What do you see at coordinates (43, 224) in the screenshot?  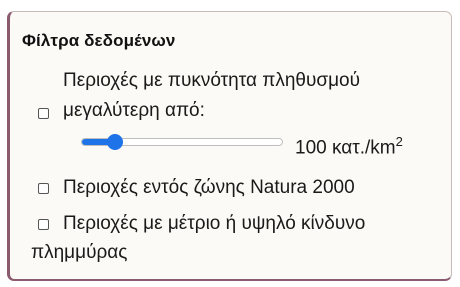 I see `flood-filter-checkbox` at bounding box center [43, 224].